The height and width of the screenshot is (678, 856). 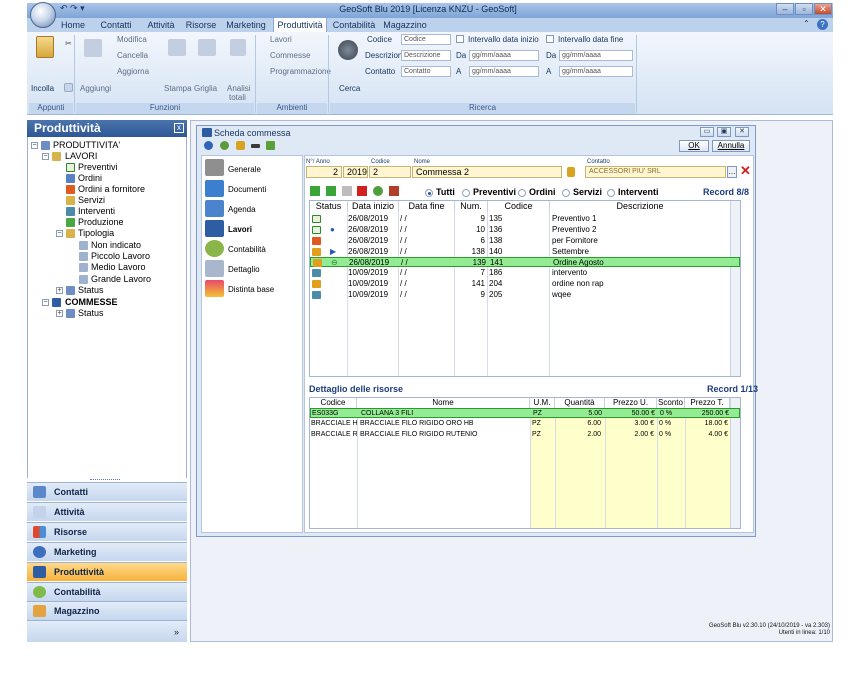 I want to click on table-row: ● 26/08/2019 / / 10 136 Preventivo 2, so click(x=525, y=230).